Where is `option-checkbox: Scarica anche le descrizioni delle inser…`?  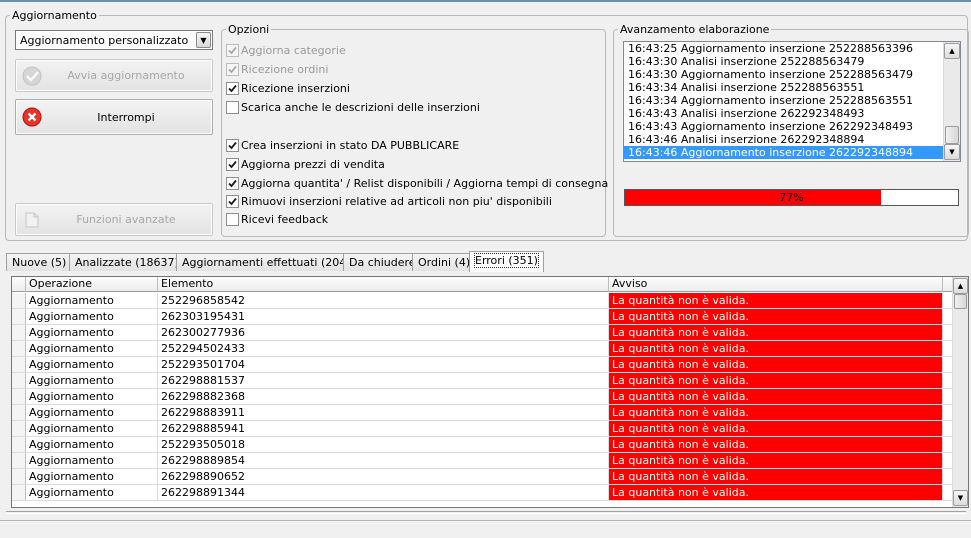
option-checkbox: Scarica anche le descrizioni delle inser… is located at coordinates (353, 107).